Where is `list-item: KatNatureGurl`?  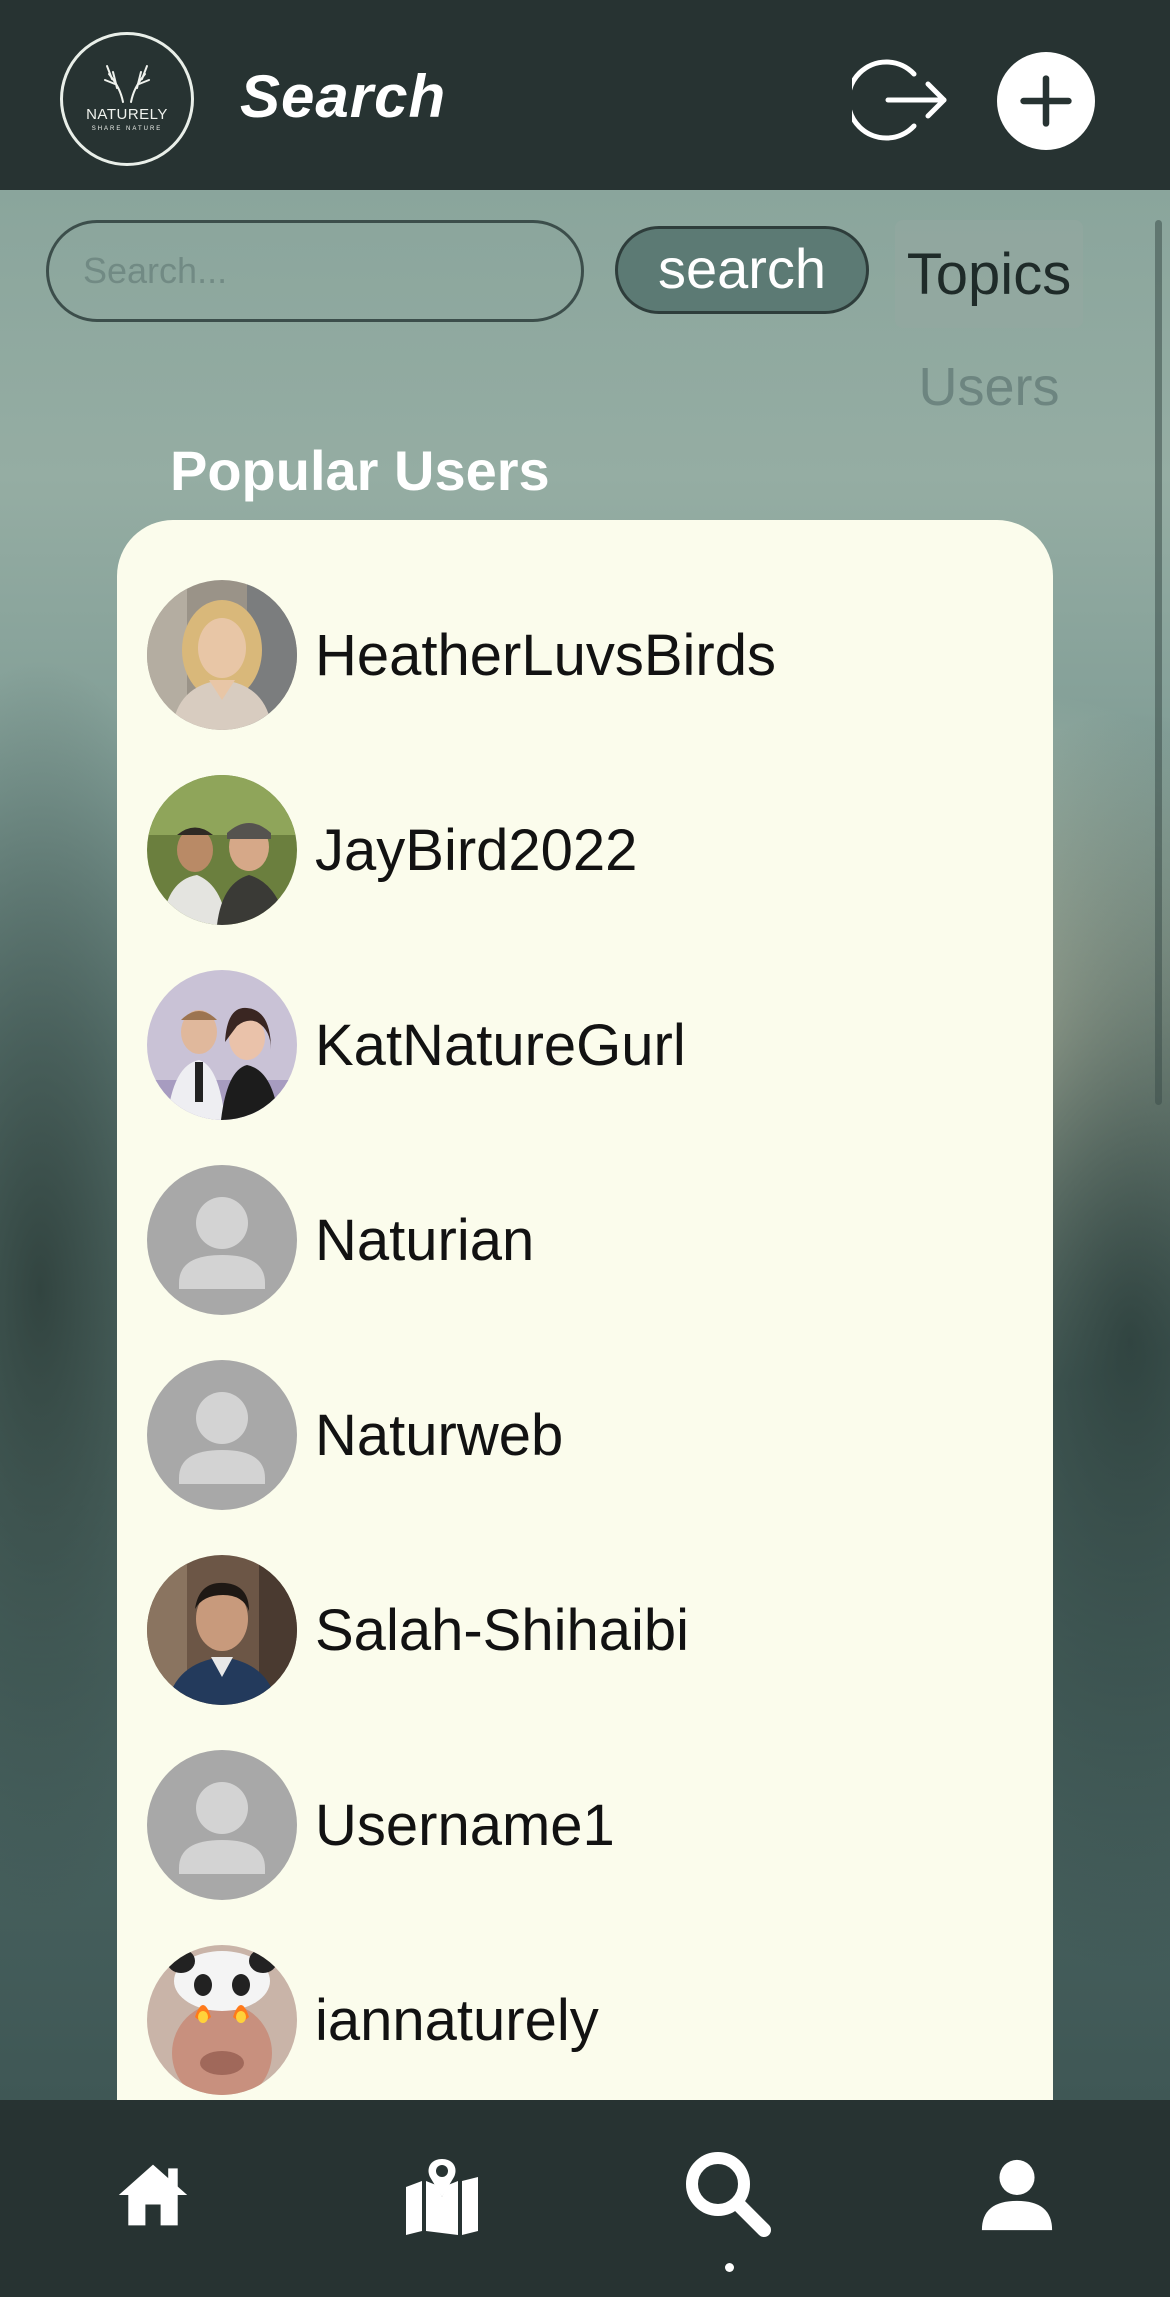 list-item: KatNatureGurl is located at coordinates (587, 1045).